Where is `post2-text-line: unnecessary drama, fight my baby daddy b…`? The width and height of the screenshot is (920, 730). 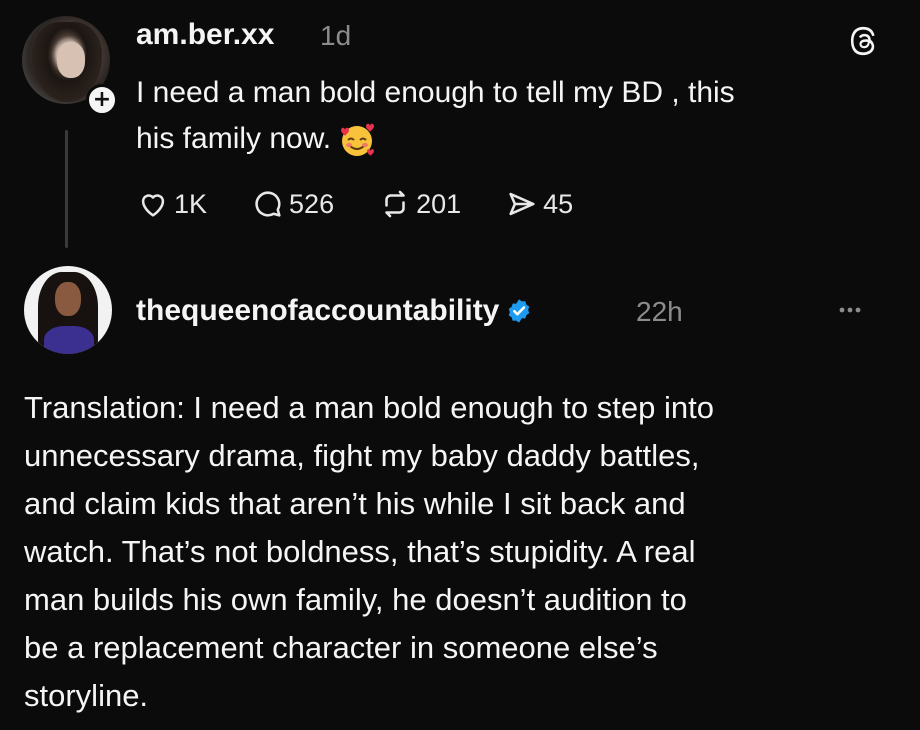 post2-text-line: unnecessary drama, fight my baby daddy b… is located at coordinates (362, 455).